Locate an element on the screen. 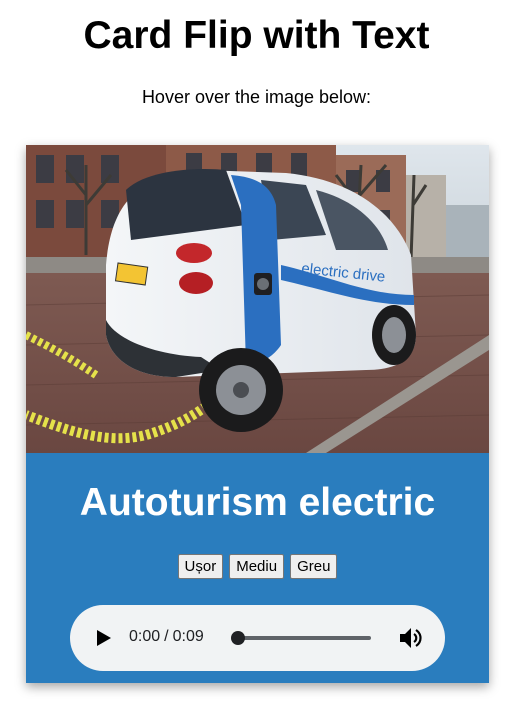 The width and height of the screenshot is (513, 705). card-title: Autoturism electric is located at coordinates (257, 502).